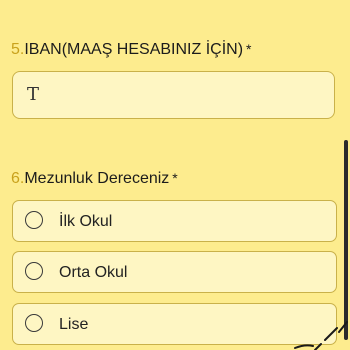 The image size is (350, 350). Describe the element at coordinates (18, 49) in the screenshot. I see `question-5-number: 5.` at that location.